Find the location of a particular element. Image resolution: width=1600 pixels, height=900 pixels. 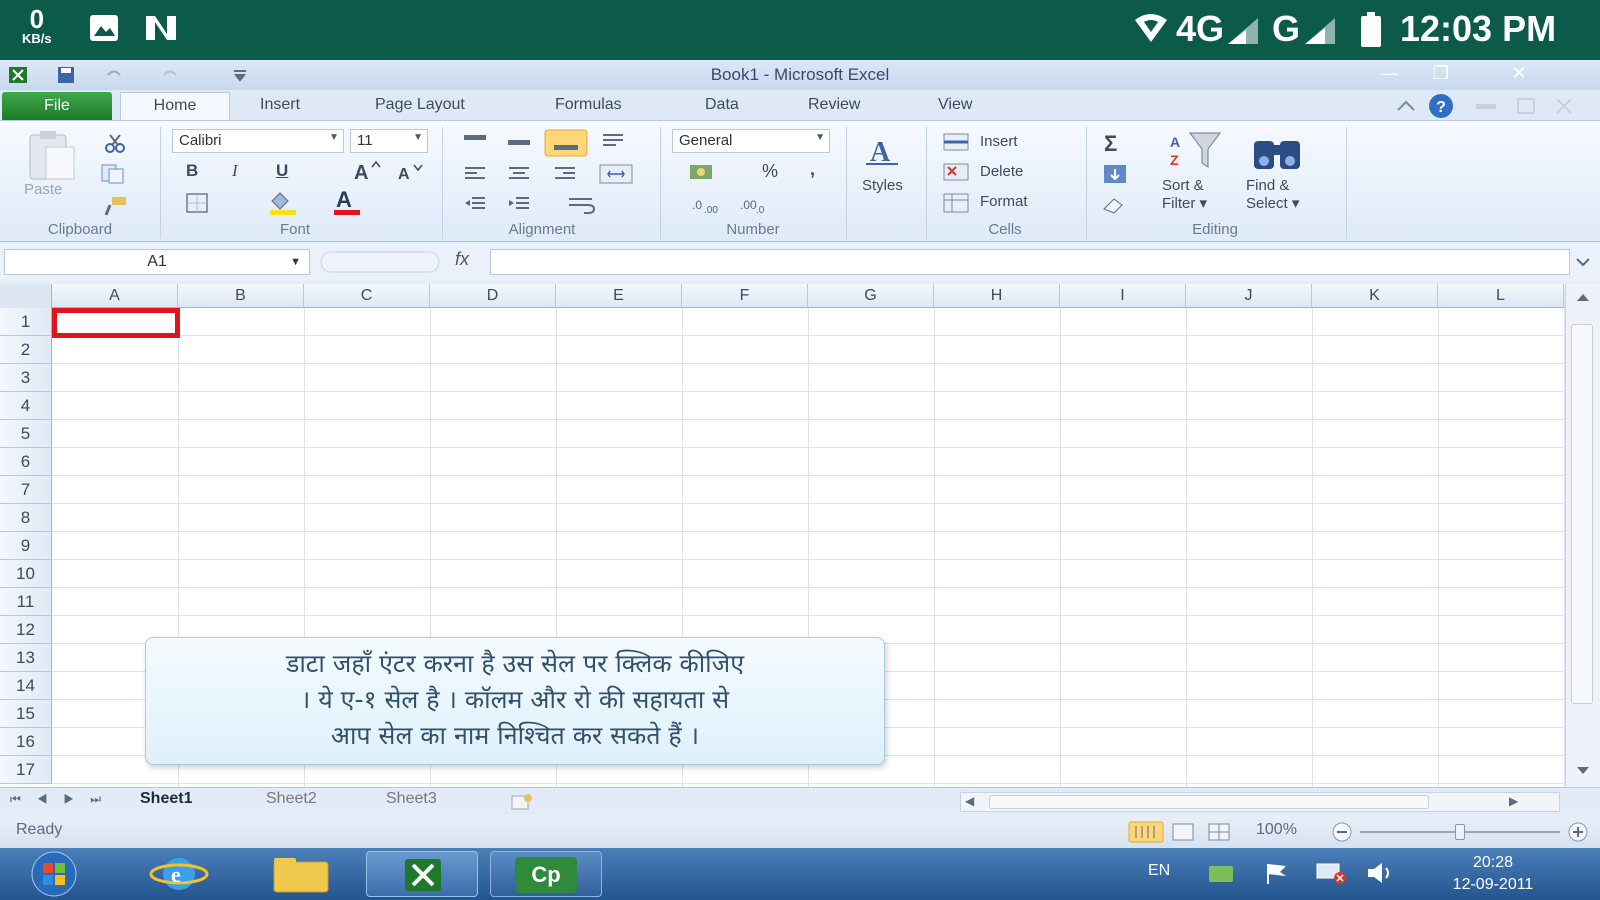

underline-button: U is located at coordinates (282, 171).